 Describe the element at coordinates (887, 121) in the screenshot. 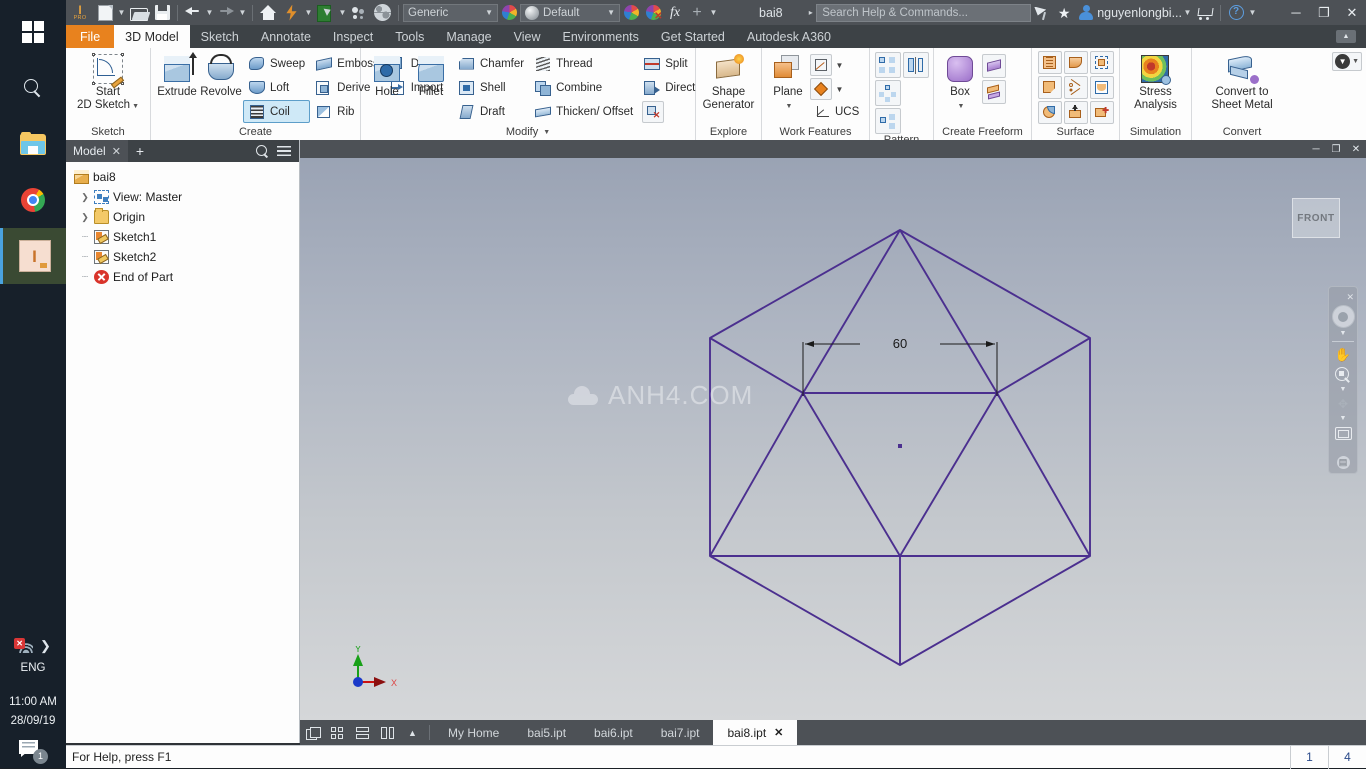

I see `sketch-driven-pattern-button` at that location.